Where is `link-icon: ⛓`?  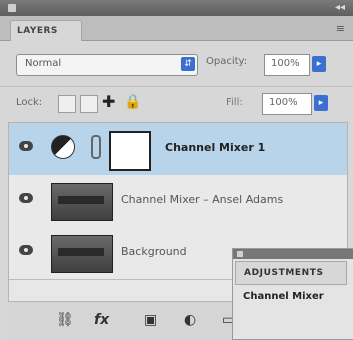 link-icon: ⛓ is located at coordinates (65, 320).